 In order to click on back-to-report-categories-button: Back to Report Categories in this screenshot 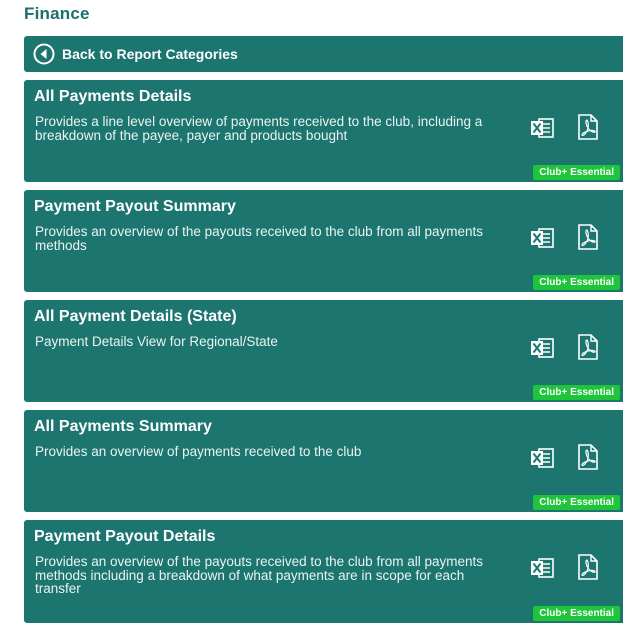, I will do `click(323, 54)`.